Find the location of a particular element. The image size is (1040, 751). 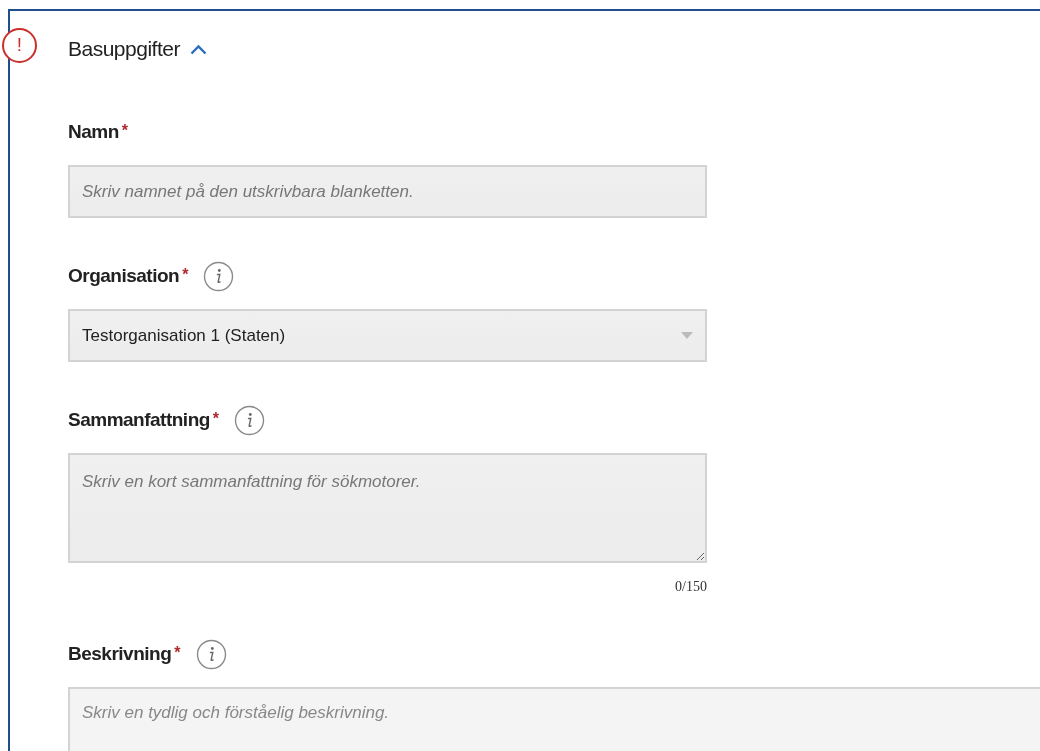

error-icon: ! is located at coordinates (19, 45).